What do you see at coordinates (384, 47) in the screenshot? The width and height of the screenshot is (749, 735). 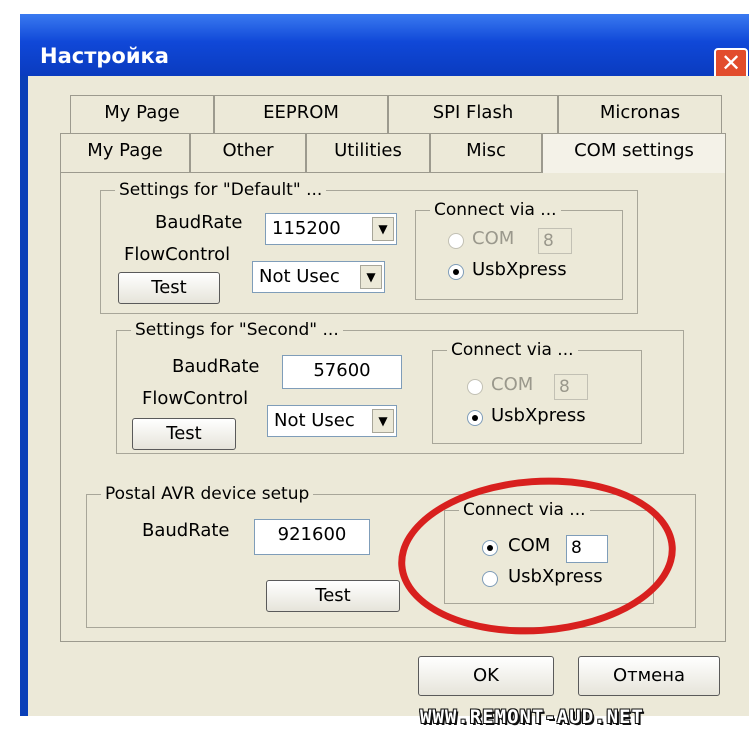 I see `title-bar: Настройка ✕` at bounding box center [384, 47].